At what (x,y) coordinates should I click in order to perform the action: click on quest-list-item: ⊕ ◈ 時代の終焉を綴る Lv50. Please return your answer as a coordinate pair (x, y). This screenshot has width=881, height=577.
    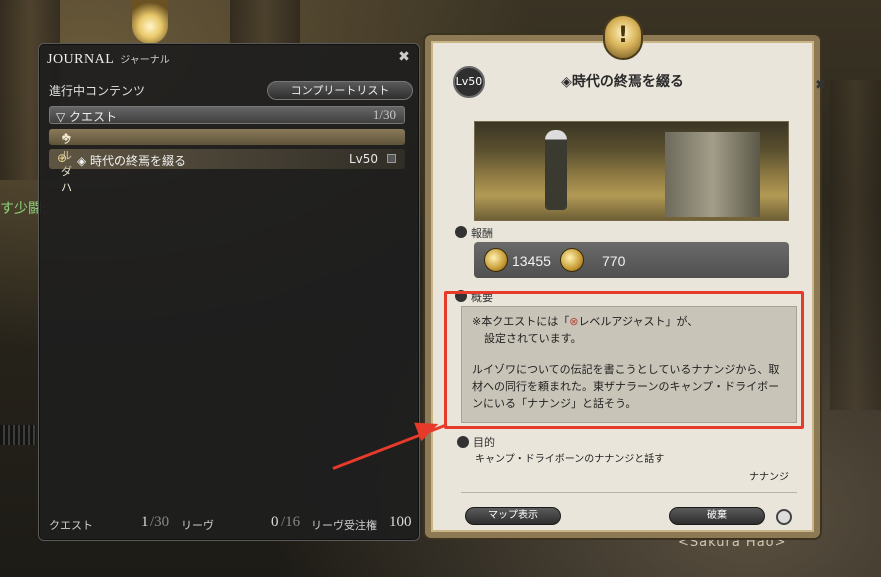
    Looking at the image, I should click on (227, 159).